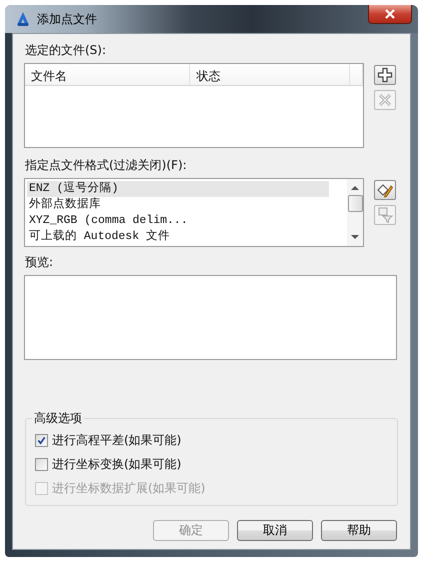 This screenshot has height=565, width=424. I want to click on option-checkbox: 进行坐标变换(如果可能), so click(212, 464).